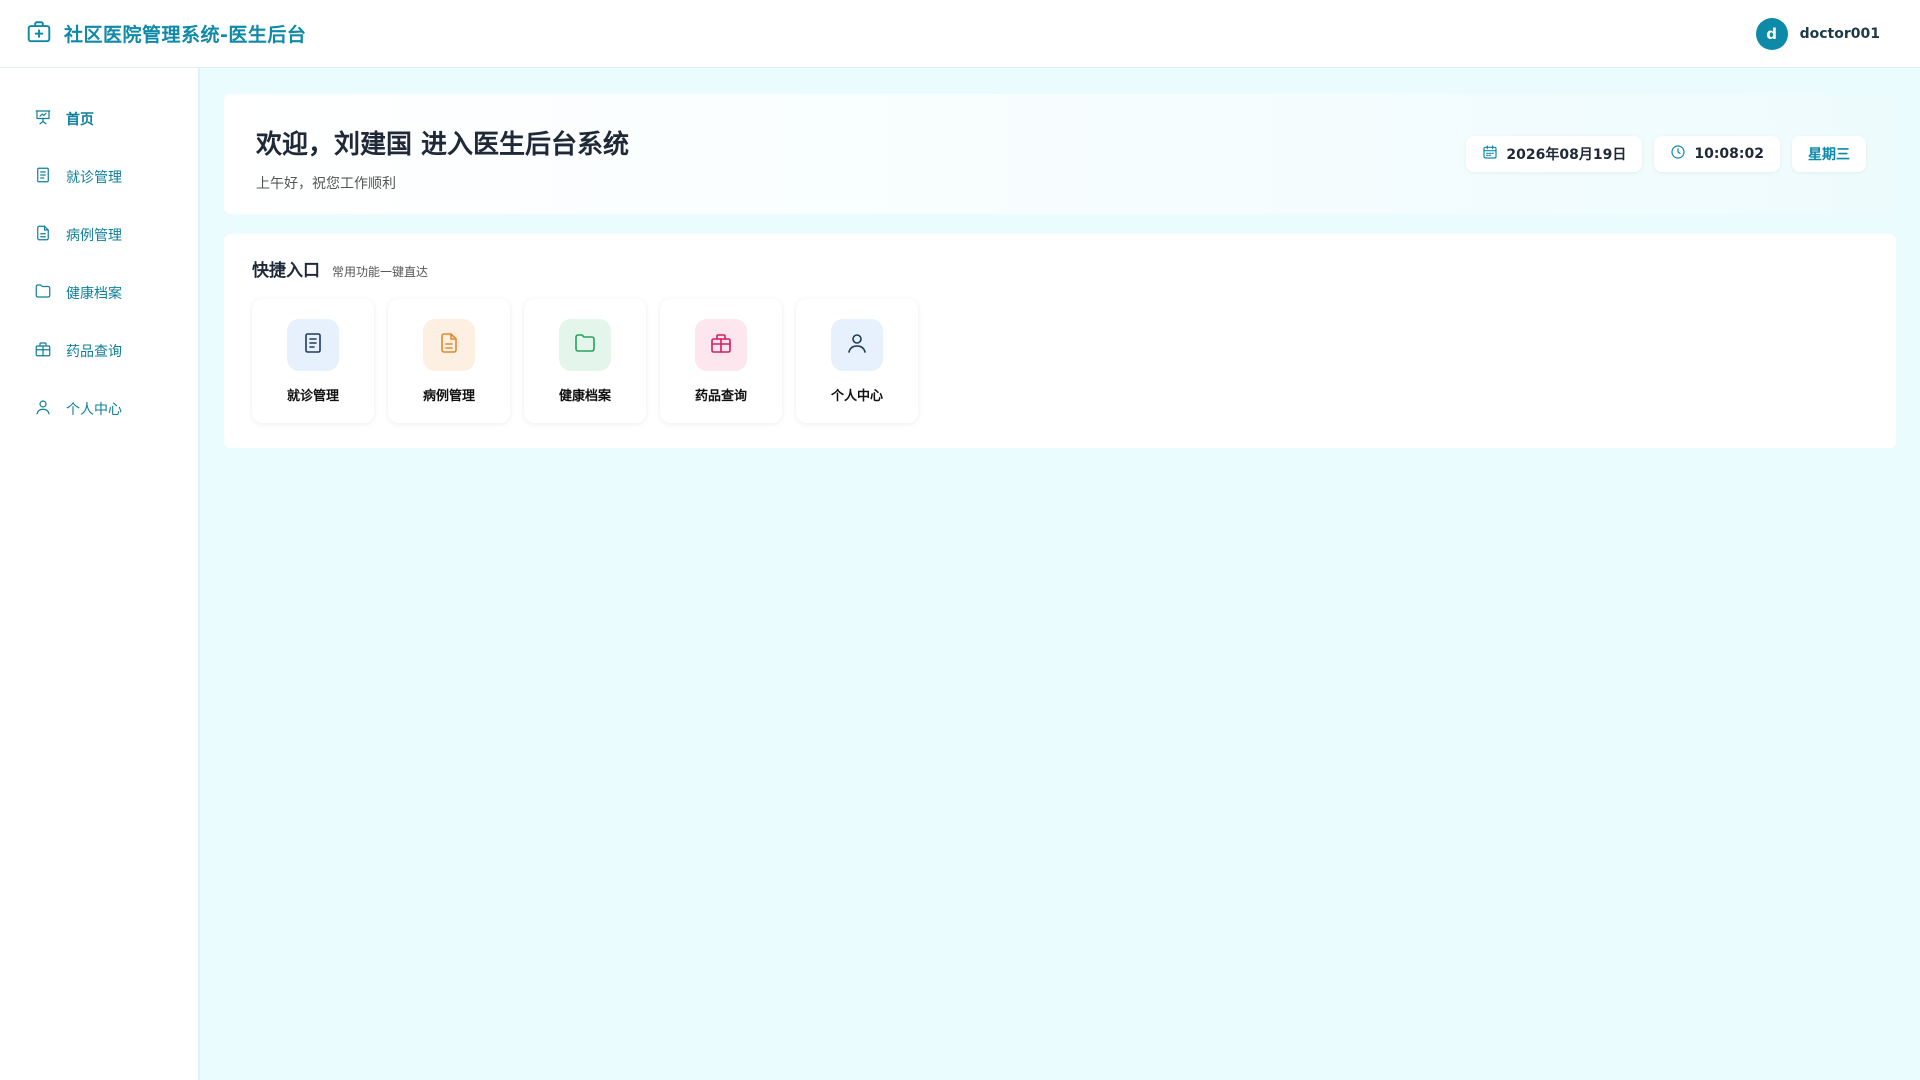 The width and height of the screenshot is (1920, 1080). I want to click on medical-kit-icon, so click(39, 34).